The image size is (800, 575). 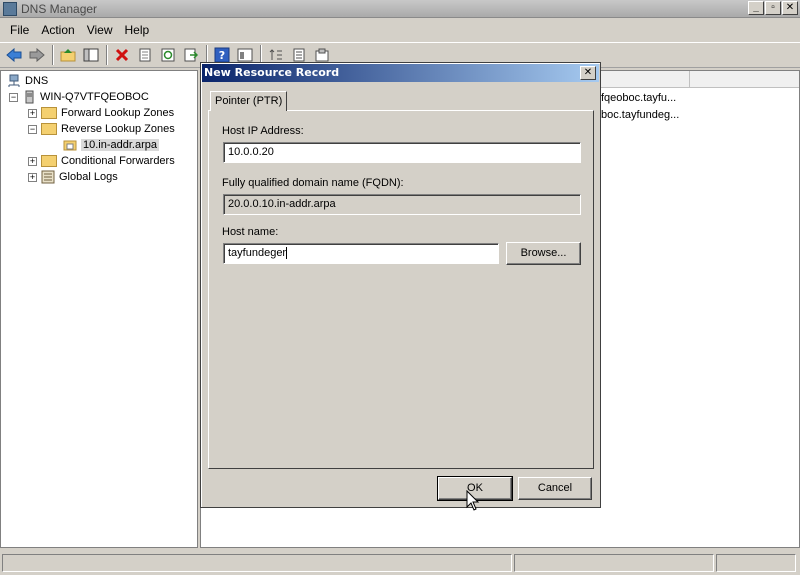 What do you see at coordinates (168, 55) in the screenshot?
I see `refresh-icon` at bounding box center [168, 55].